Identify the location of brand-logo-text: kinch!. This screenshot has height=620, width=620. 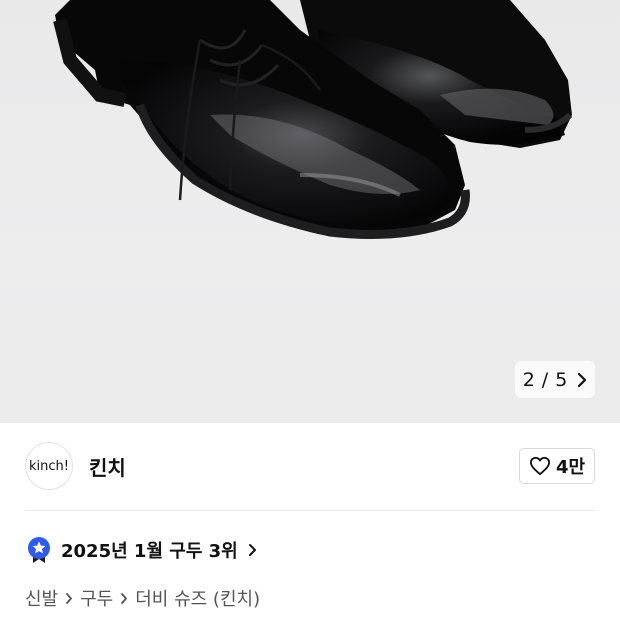
(49, 466).